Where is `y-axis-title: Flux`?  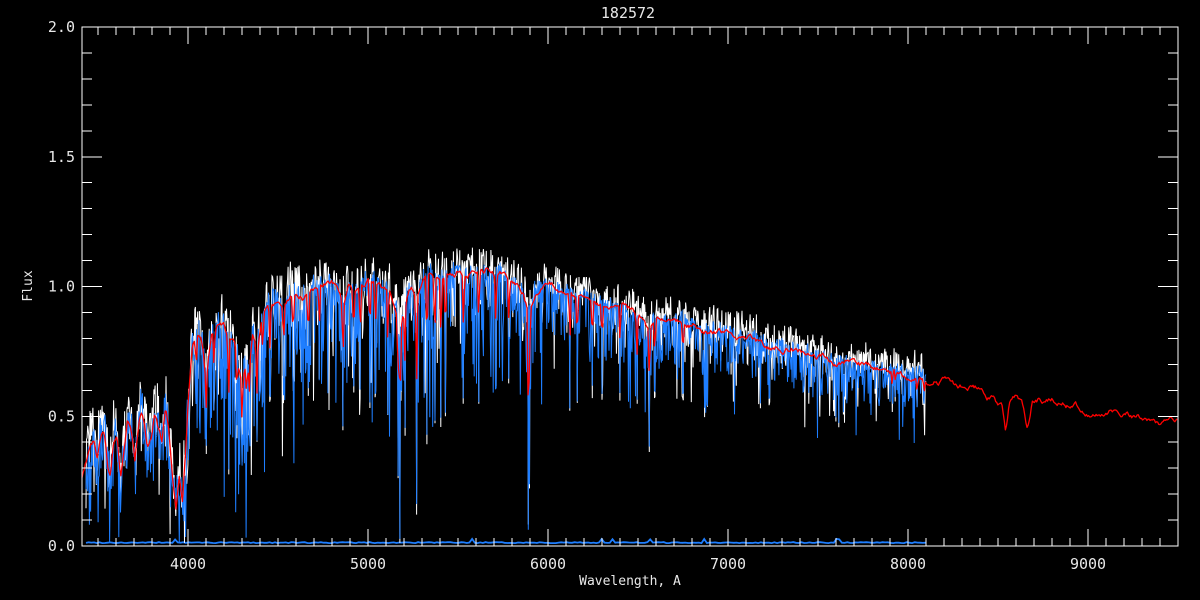
y-axis-title: Flux is located at coordinates (28, 285).